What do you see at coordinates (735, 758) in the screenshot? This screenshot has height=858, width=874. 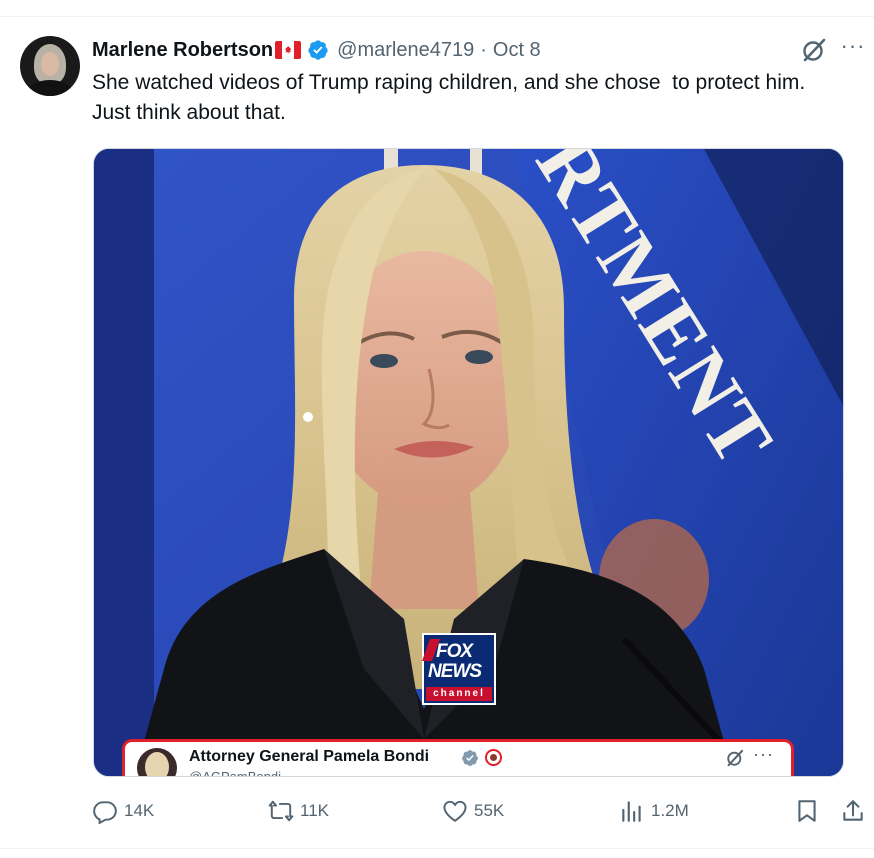 I see `embedded-grok-icon` at bounding box center [735, 758].